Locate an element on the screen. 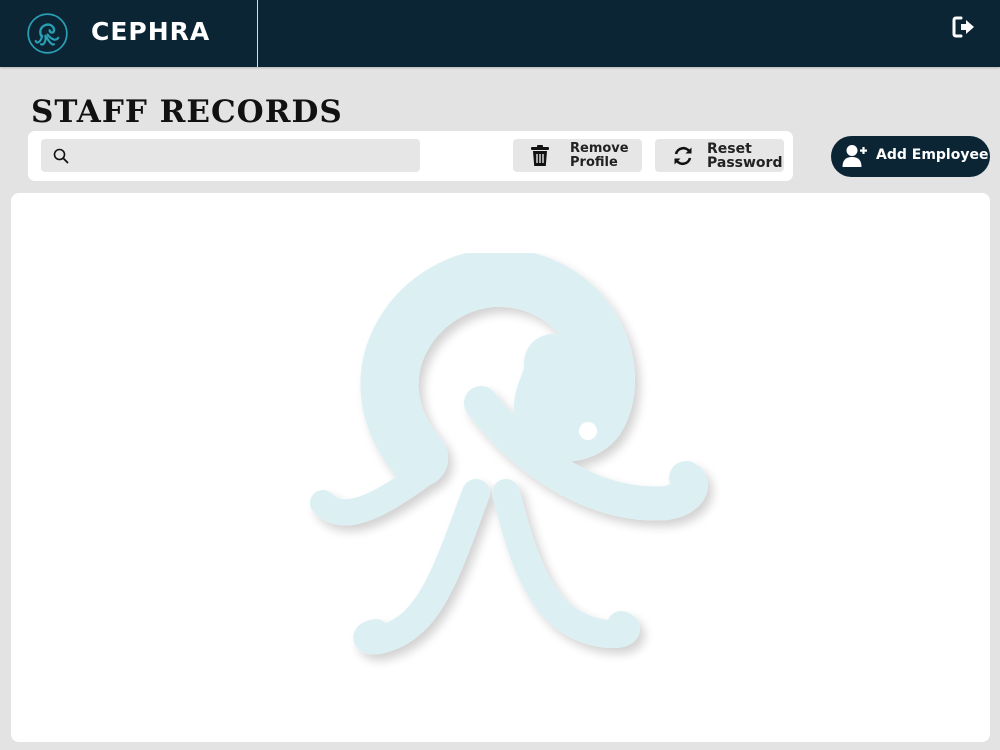  trash-icon is located at coordinates (540, 155).